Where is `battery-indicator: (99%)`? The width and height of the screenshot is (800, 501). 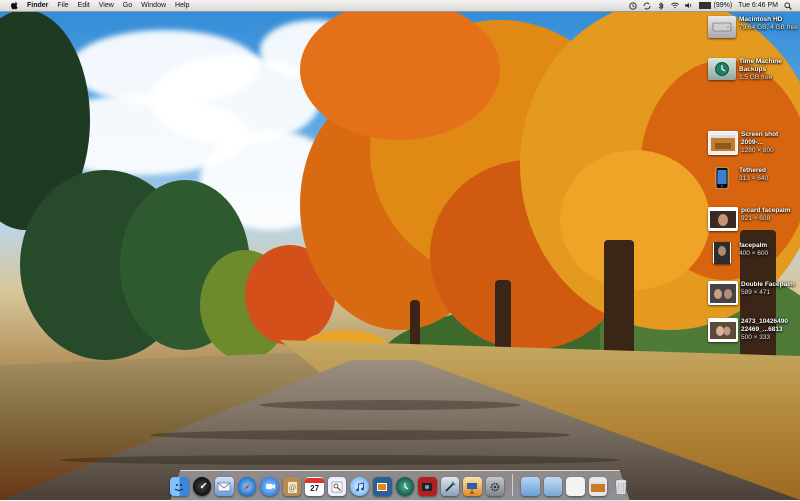
battery-indicator: (99%) is located at coordinates (715, 5).